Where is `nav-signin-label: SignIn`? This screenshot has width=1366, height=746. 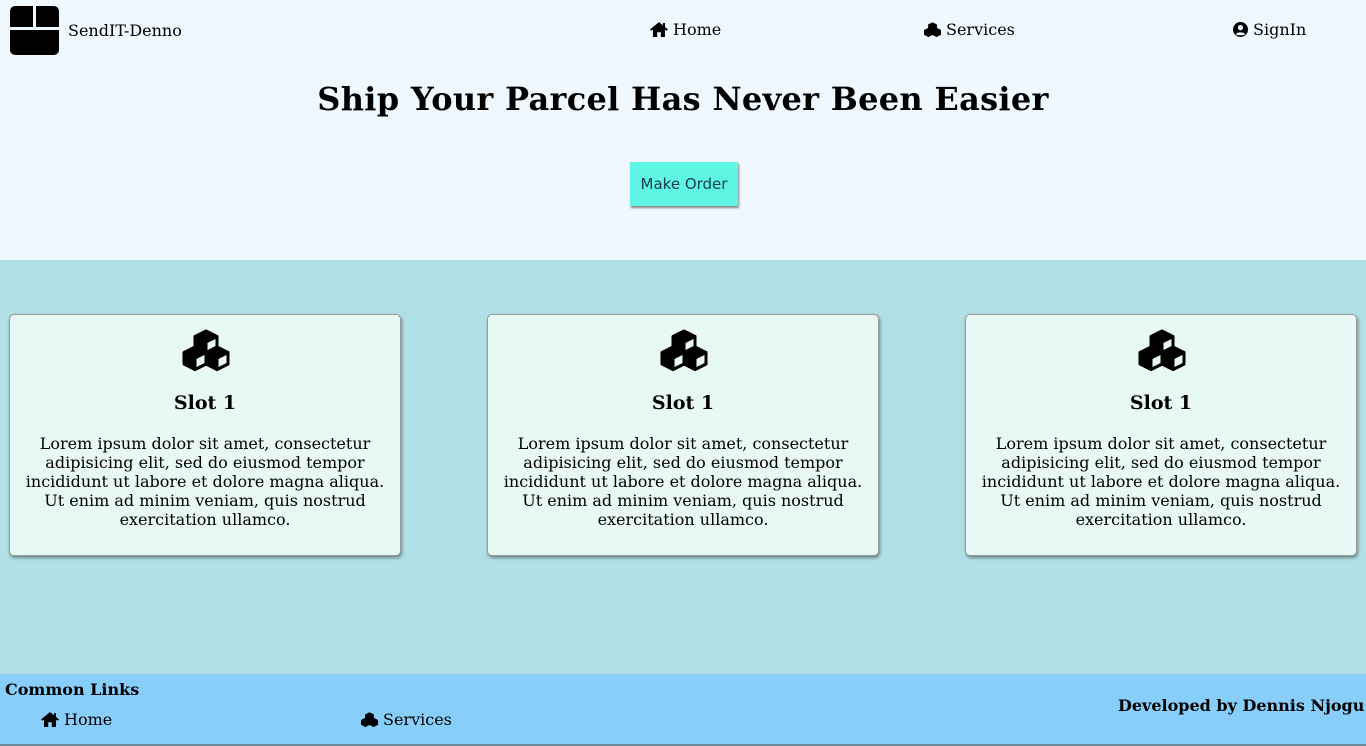
nav-signin-label: SignIn is located at coordinates (1280, 29).